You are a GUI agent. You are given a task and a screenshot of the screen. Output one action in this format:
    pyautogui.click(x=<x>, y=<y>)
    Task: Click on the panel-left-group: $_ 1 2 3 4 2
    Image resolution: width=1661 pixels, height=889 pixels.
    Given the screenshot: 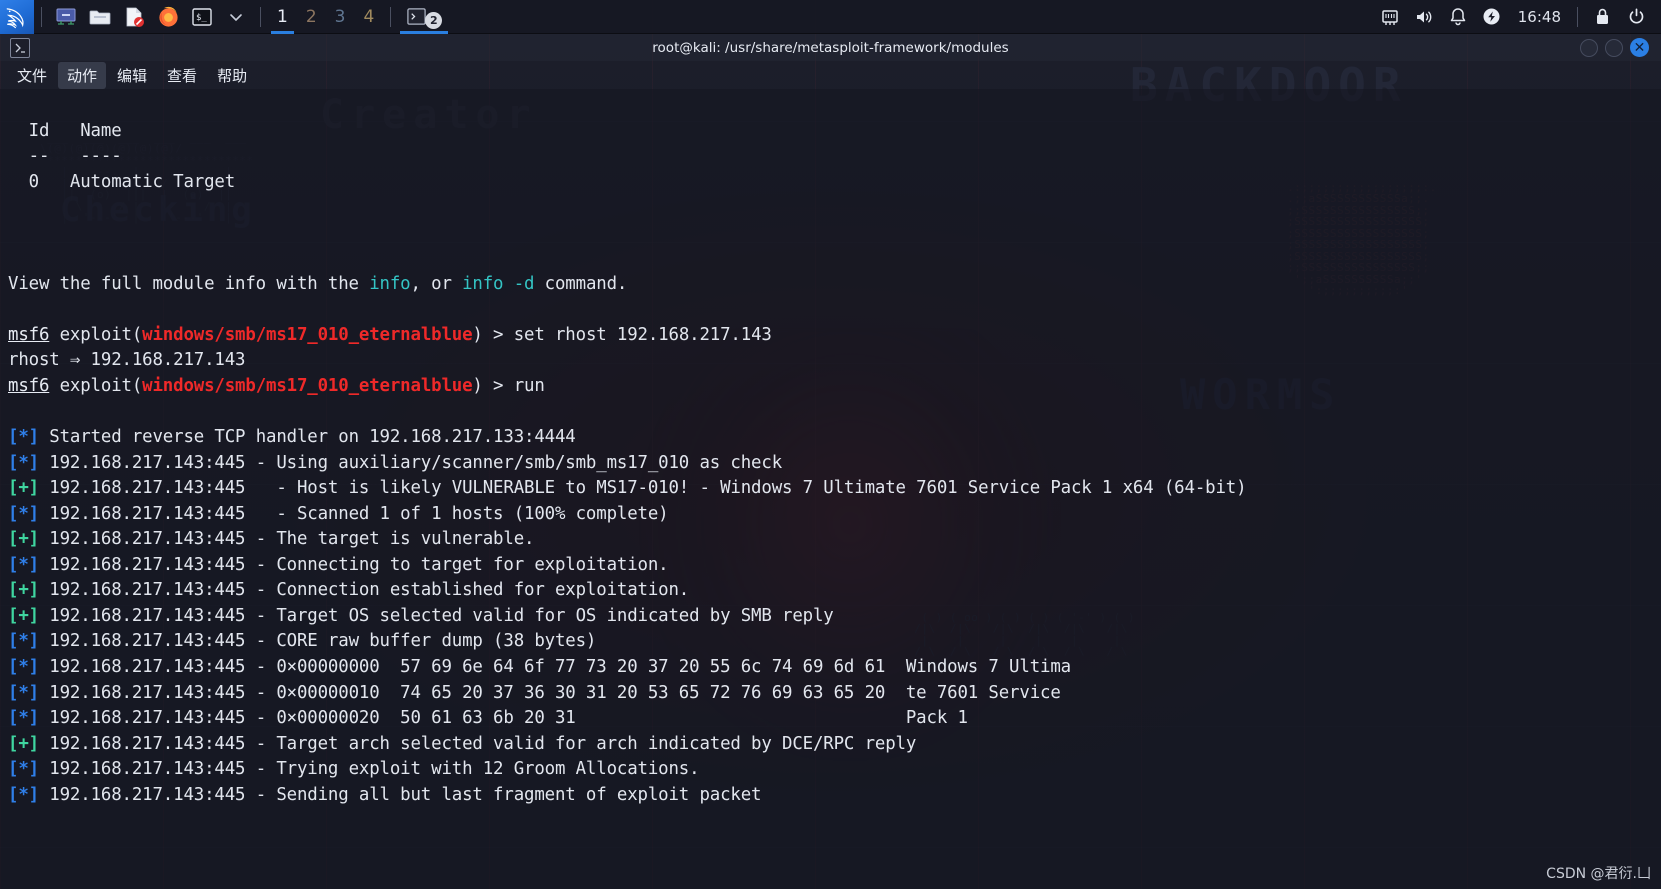 What is the action you would take?
    pyautogui.click(x=225, y=17)
    